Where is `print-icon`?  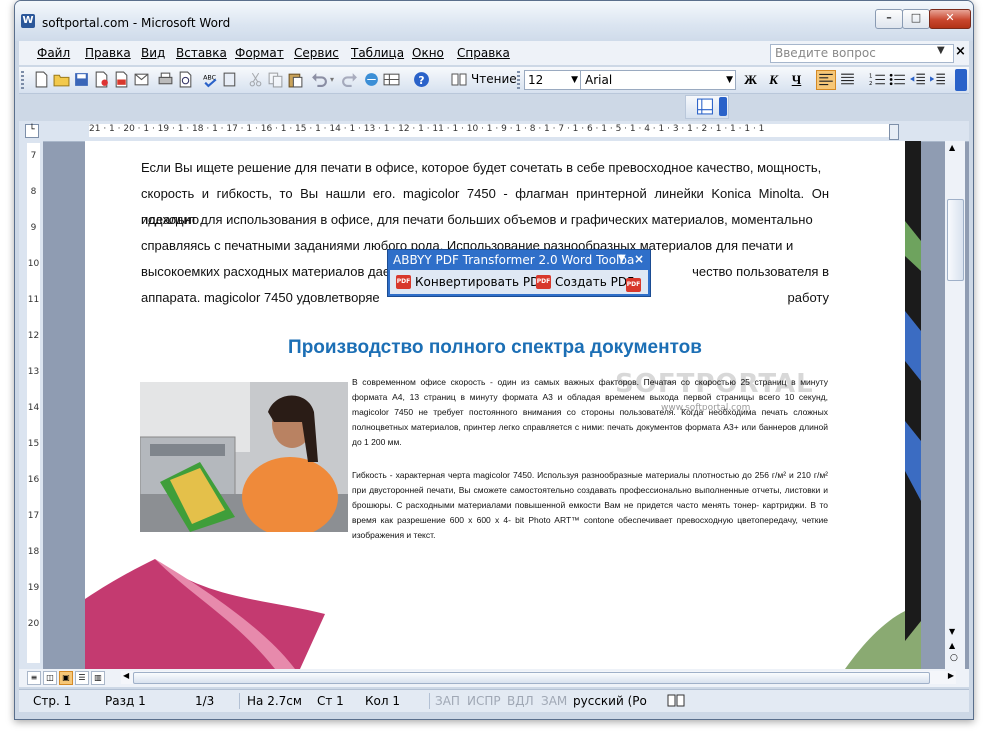 print-icon is located at coordinates (165, 79).